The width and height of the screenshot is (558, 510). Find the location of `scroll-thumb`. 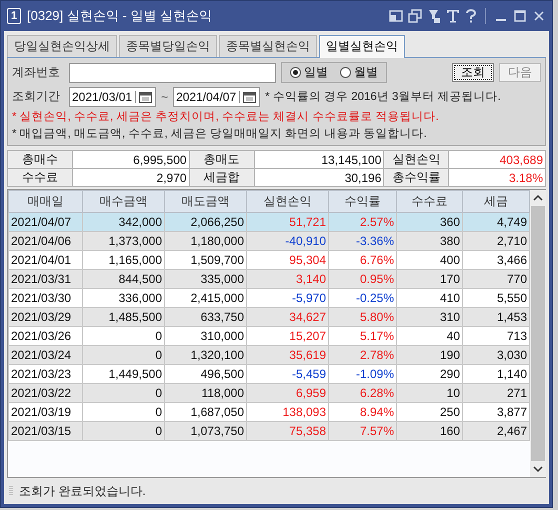

scroll-thumb is located at coordinates (538, 333).